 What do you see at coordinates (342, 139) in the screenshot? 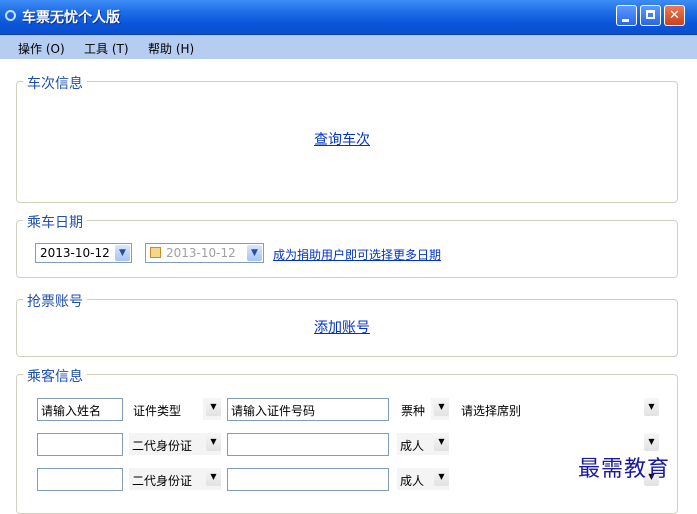
I see `query-train-link: 查询车次` at bounding box center [342, 139].